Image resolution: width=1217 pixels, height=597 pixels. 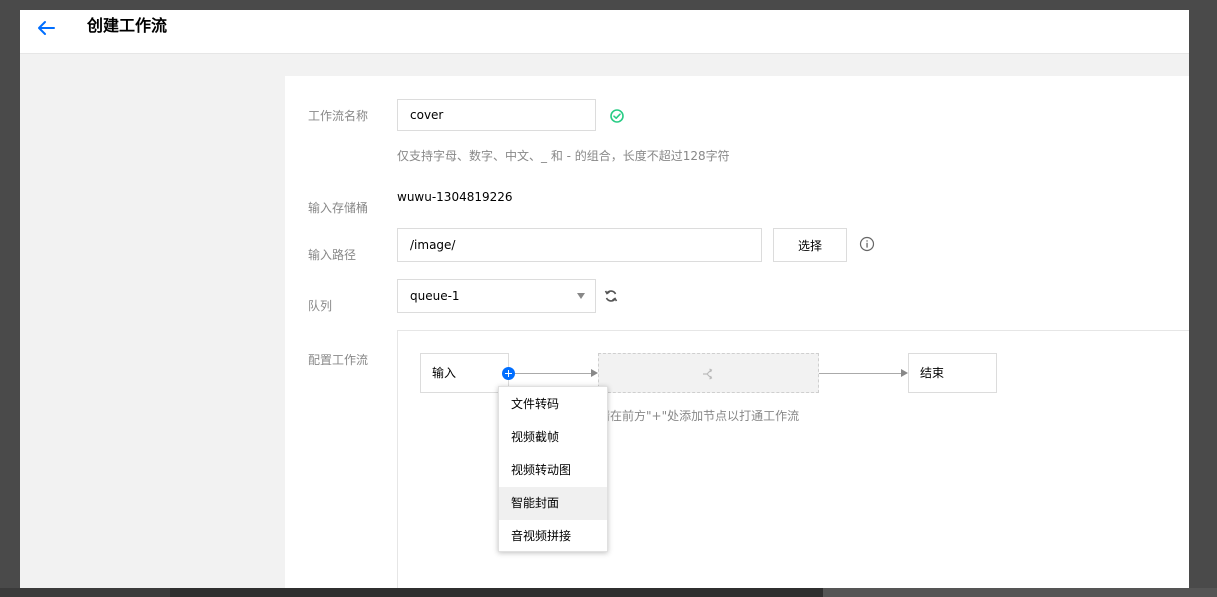 I want to click on workflow-config-label: 配置工作流, so click(x=338, y=360).